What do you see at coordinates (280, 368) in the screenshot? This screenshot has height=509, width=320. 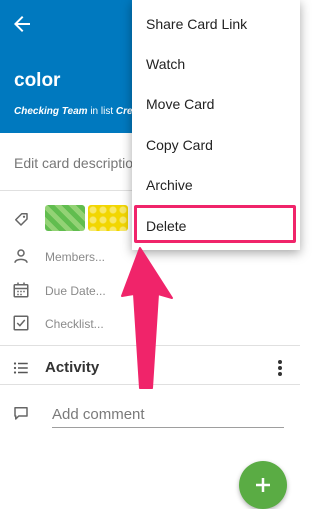 I see `more-options-icon` at bounding box center [280, 368].